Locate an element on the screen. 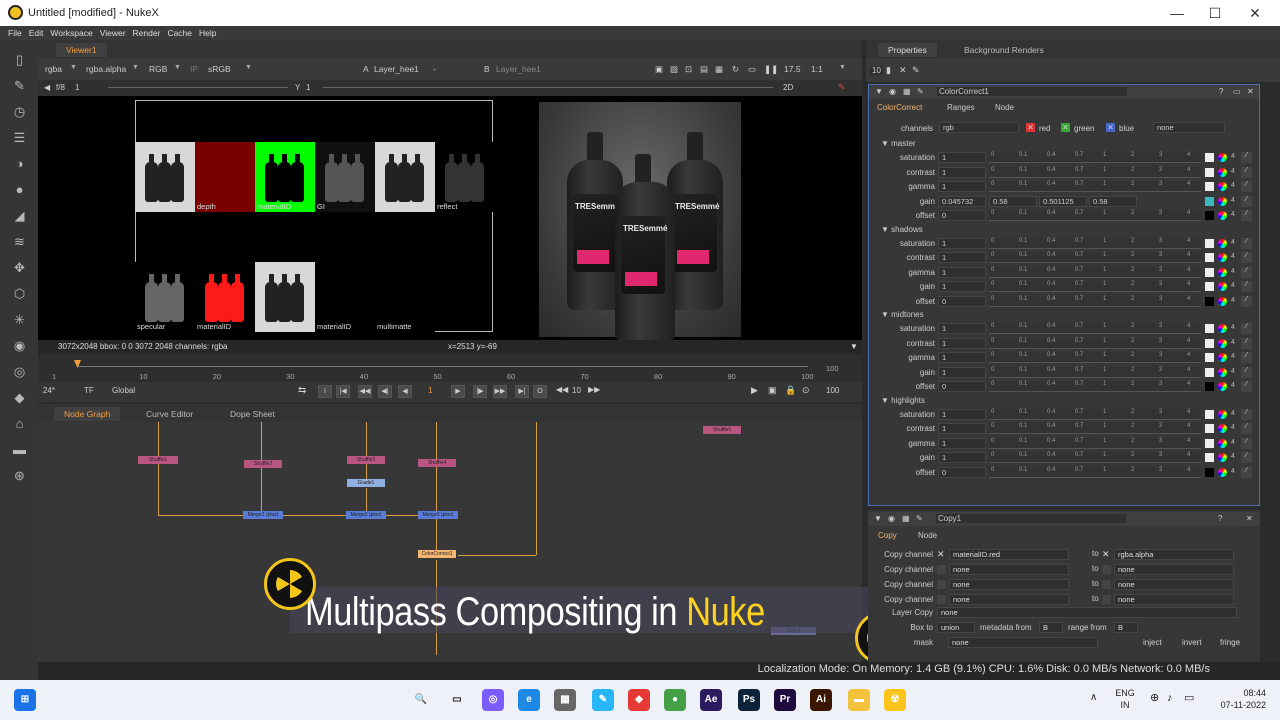 The image size is (1280, 720). node-merge2: Merge2 (plus) is located at coordinates (366, 515).